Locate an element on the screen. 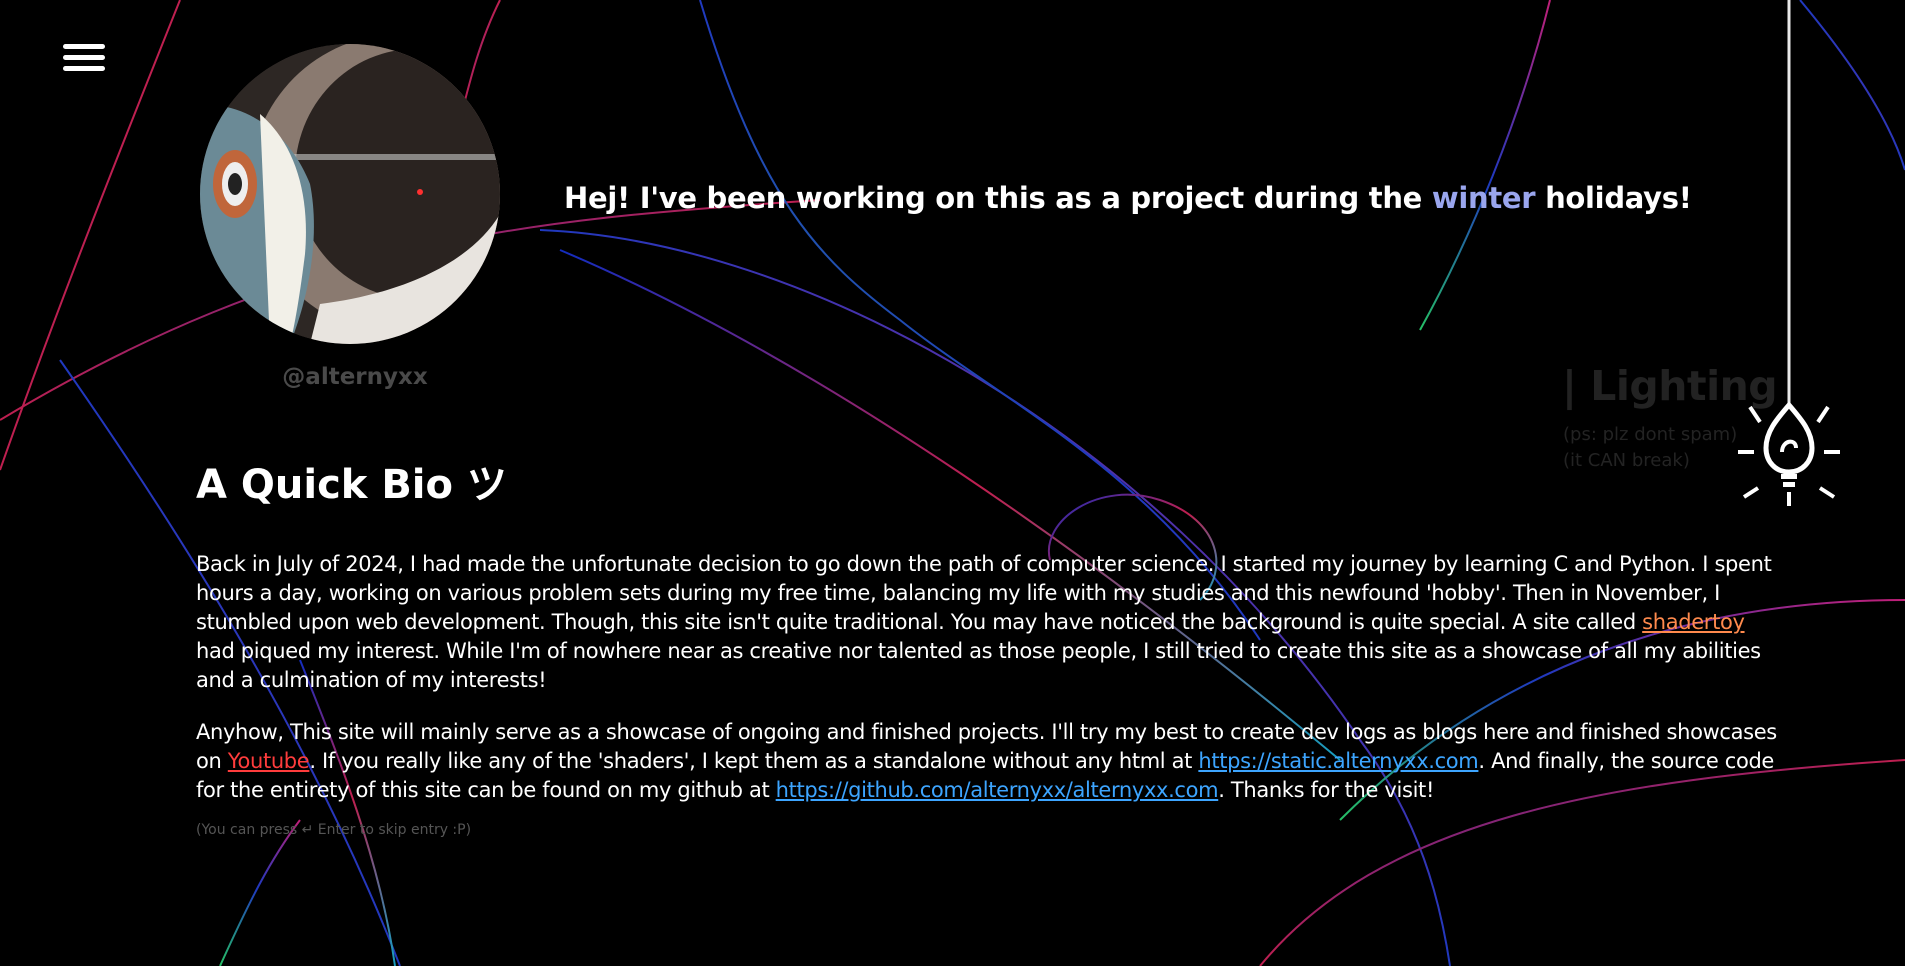 The height and width of the screenshot is (966, 1905). bio-title: A Quick Bio ツ is located at coordinates (351, 485).